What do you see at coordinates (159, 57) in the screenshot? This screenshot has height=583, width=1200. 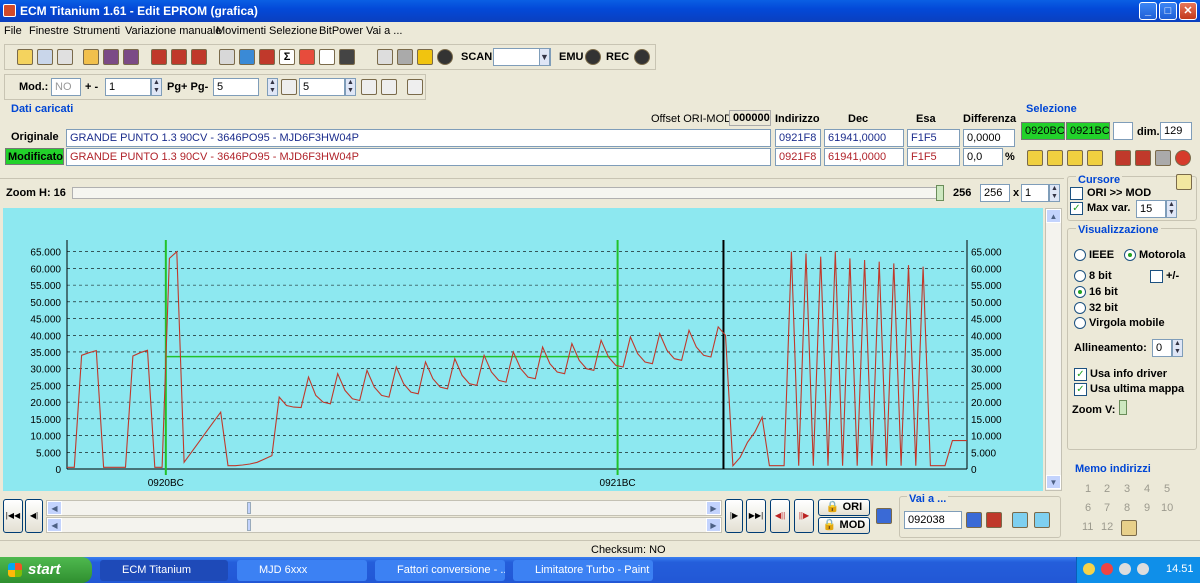 I see `check-icon` at bounding box center [159, 57].